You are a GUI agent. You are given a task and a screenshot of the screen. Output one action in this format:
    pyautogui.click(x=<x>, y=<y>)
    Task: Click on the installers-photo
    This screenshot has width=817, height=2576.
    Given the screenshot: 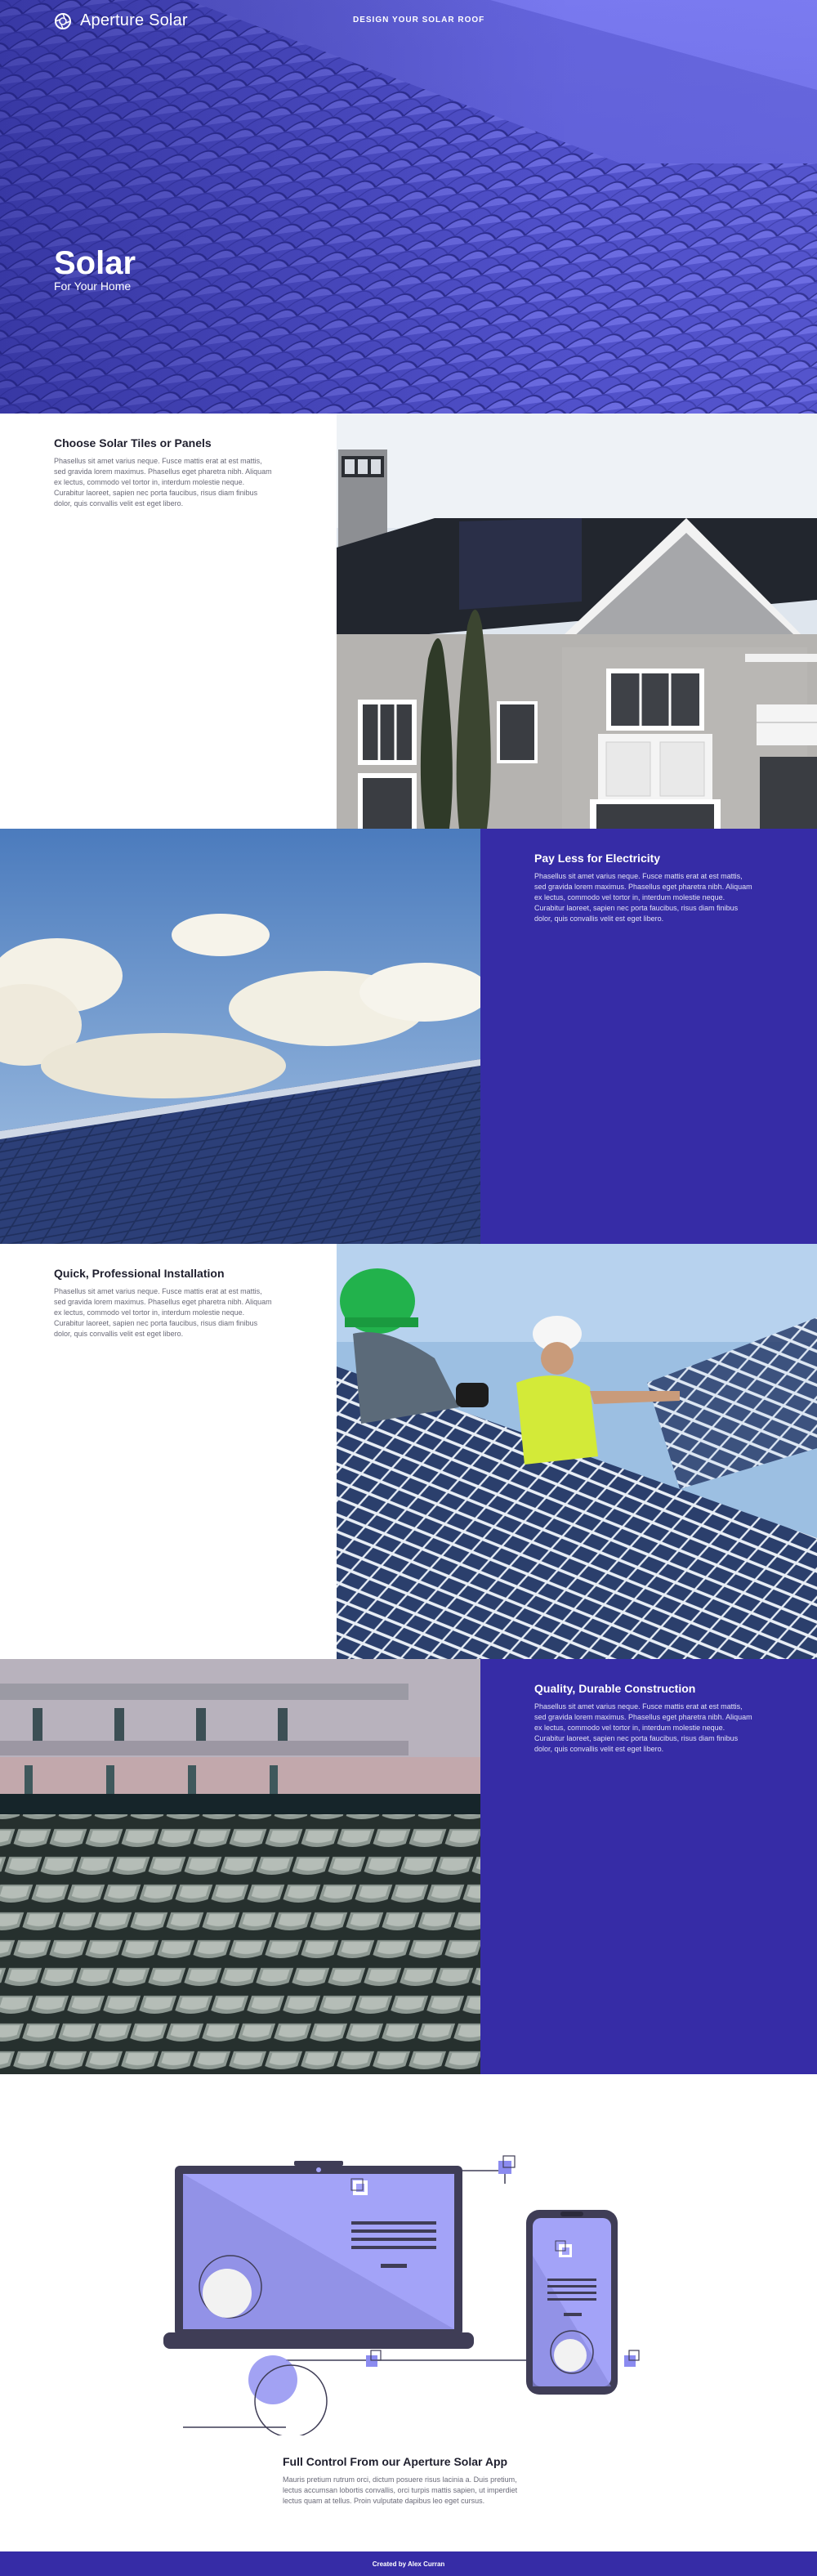 What is the action you would take?
    pyautogui.click(x=577, y=1451)
    